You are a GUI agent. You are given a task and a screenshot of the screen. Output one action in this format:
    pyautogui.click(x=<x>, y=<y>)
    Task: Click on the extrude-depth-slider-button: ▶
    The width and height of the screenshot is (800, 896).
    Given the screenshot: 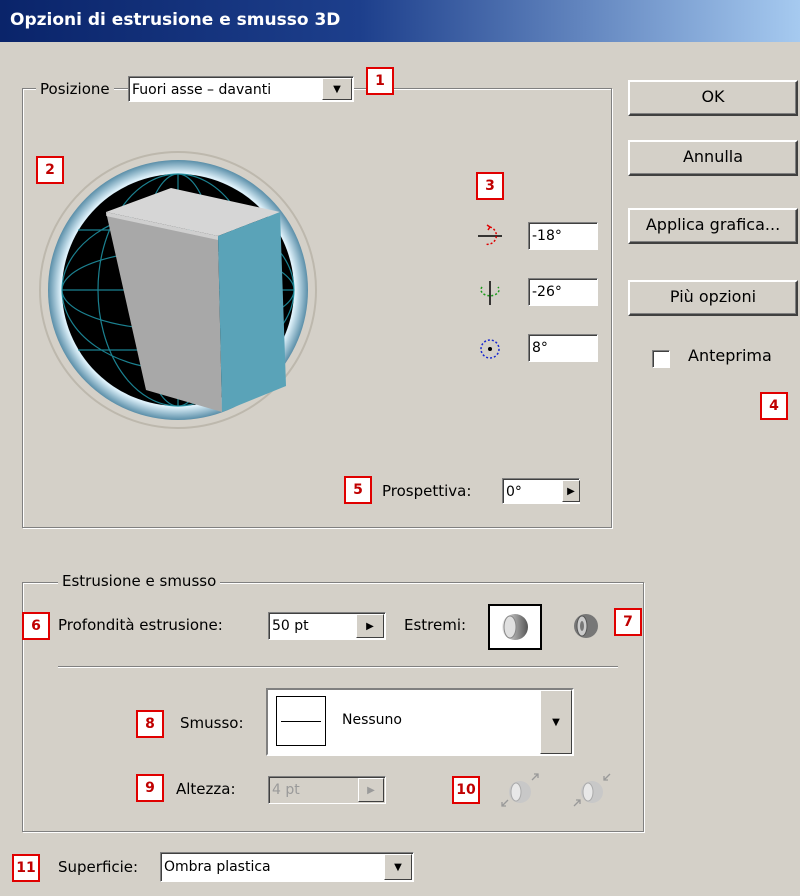 What is the action you would take?
    pyautogui.click(x=370, y=626)
    